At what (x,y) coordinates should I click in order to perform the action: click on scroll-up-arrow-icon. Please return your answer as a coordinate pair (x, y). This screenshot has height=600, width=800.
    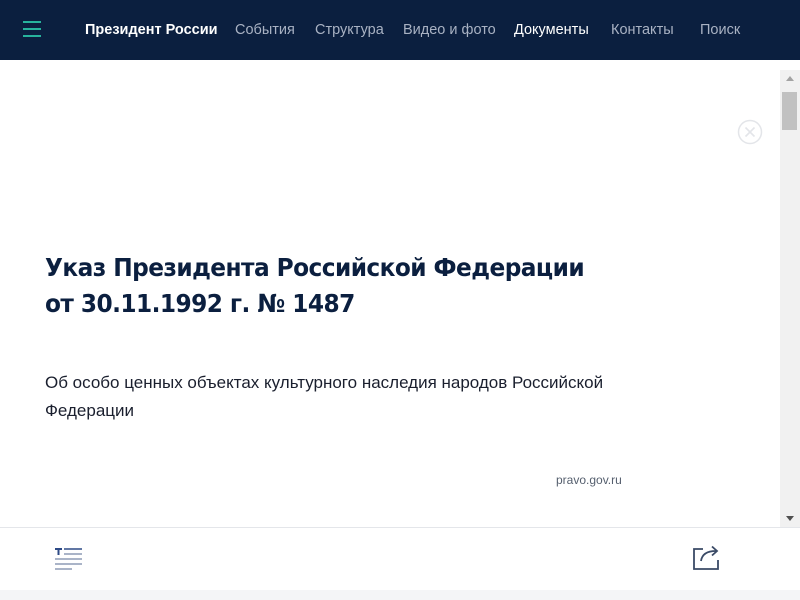
    Looking at the image, I should click on (790, 78).